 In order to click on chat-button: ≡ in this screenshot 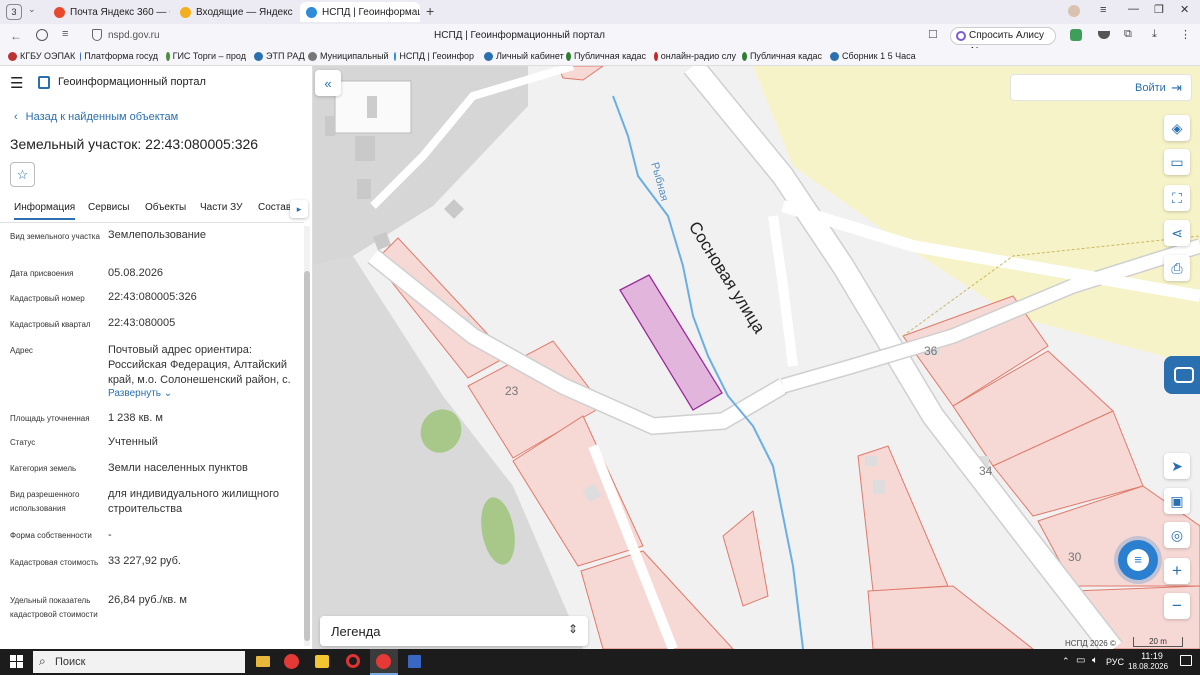, I will do `click(1138, 560)`.